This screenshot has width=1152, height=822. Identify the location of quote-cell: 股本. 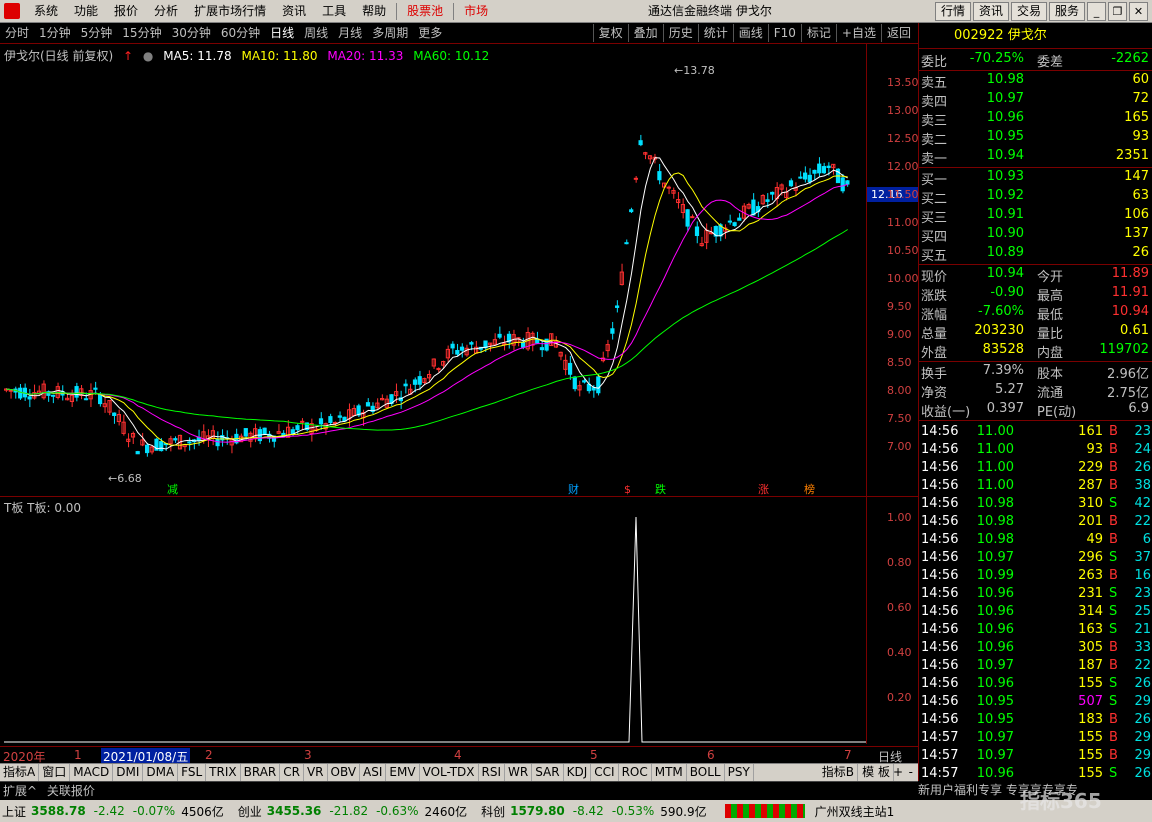
(1050, 374).